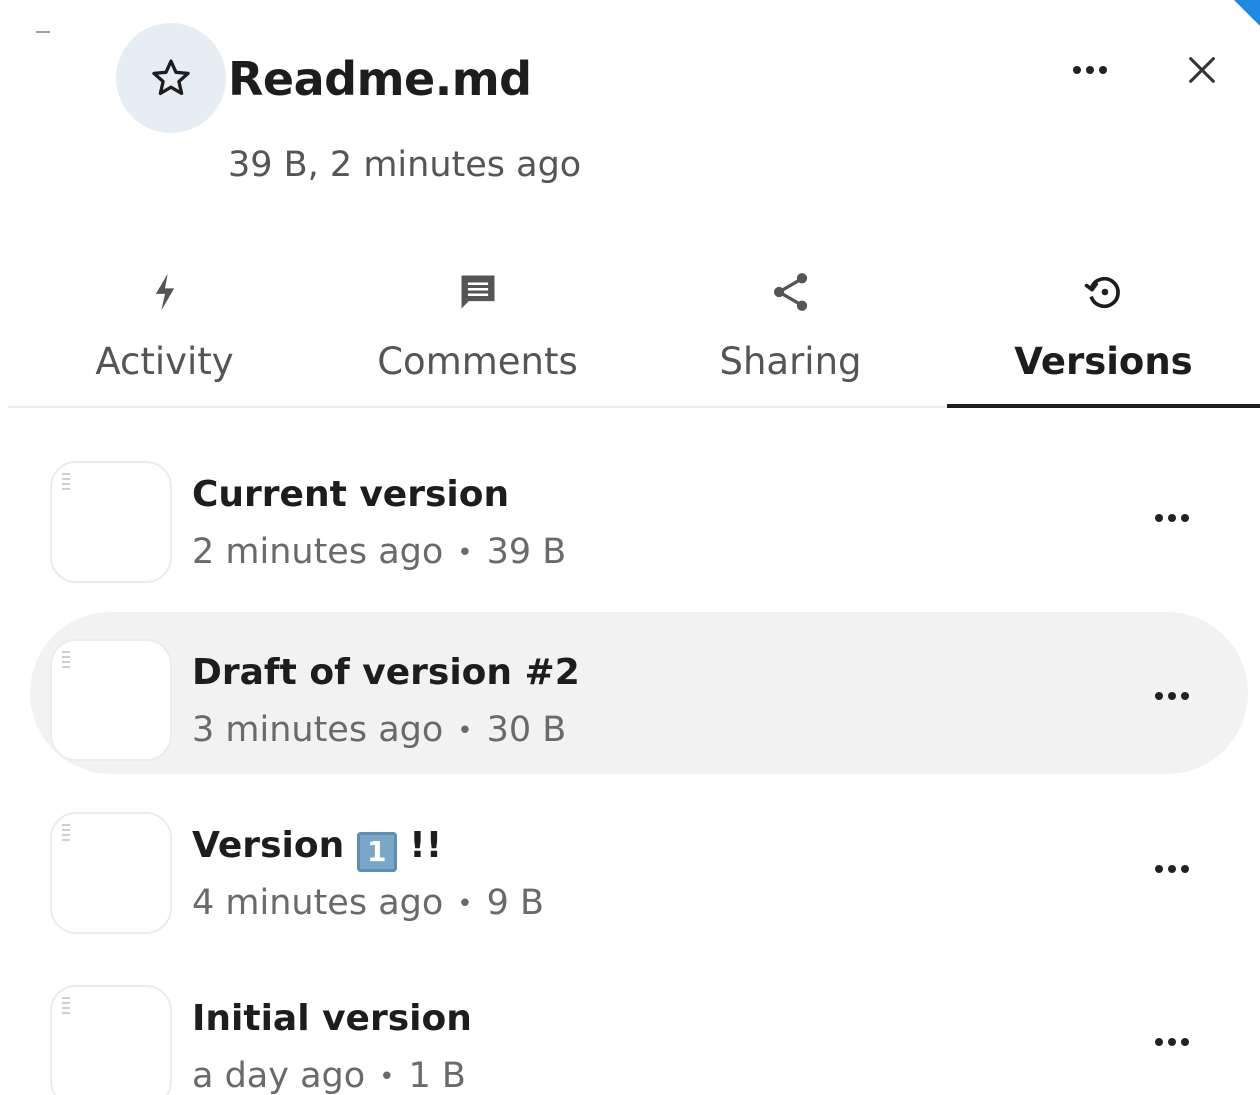 This screenshot has width=1260, height=1095. Describe the element at coordinates (318, 552) in the screenshot. I see `version-time: 2 minutes ago` at that location.